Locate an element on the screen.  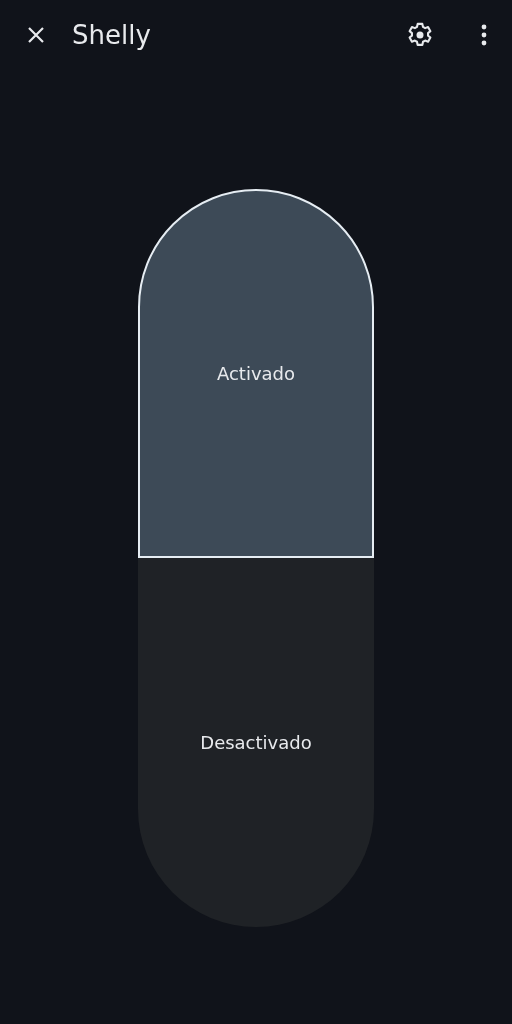
app-title: Shelly is located at coordinates (111, 35).